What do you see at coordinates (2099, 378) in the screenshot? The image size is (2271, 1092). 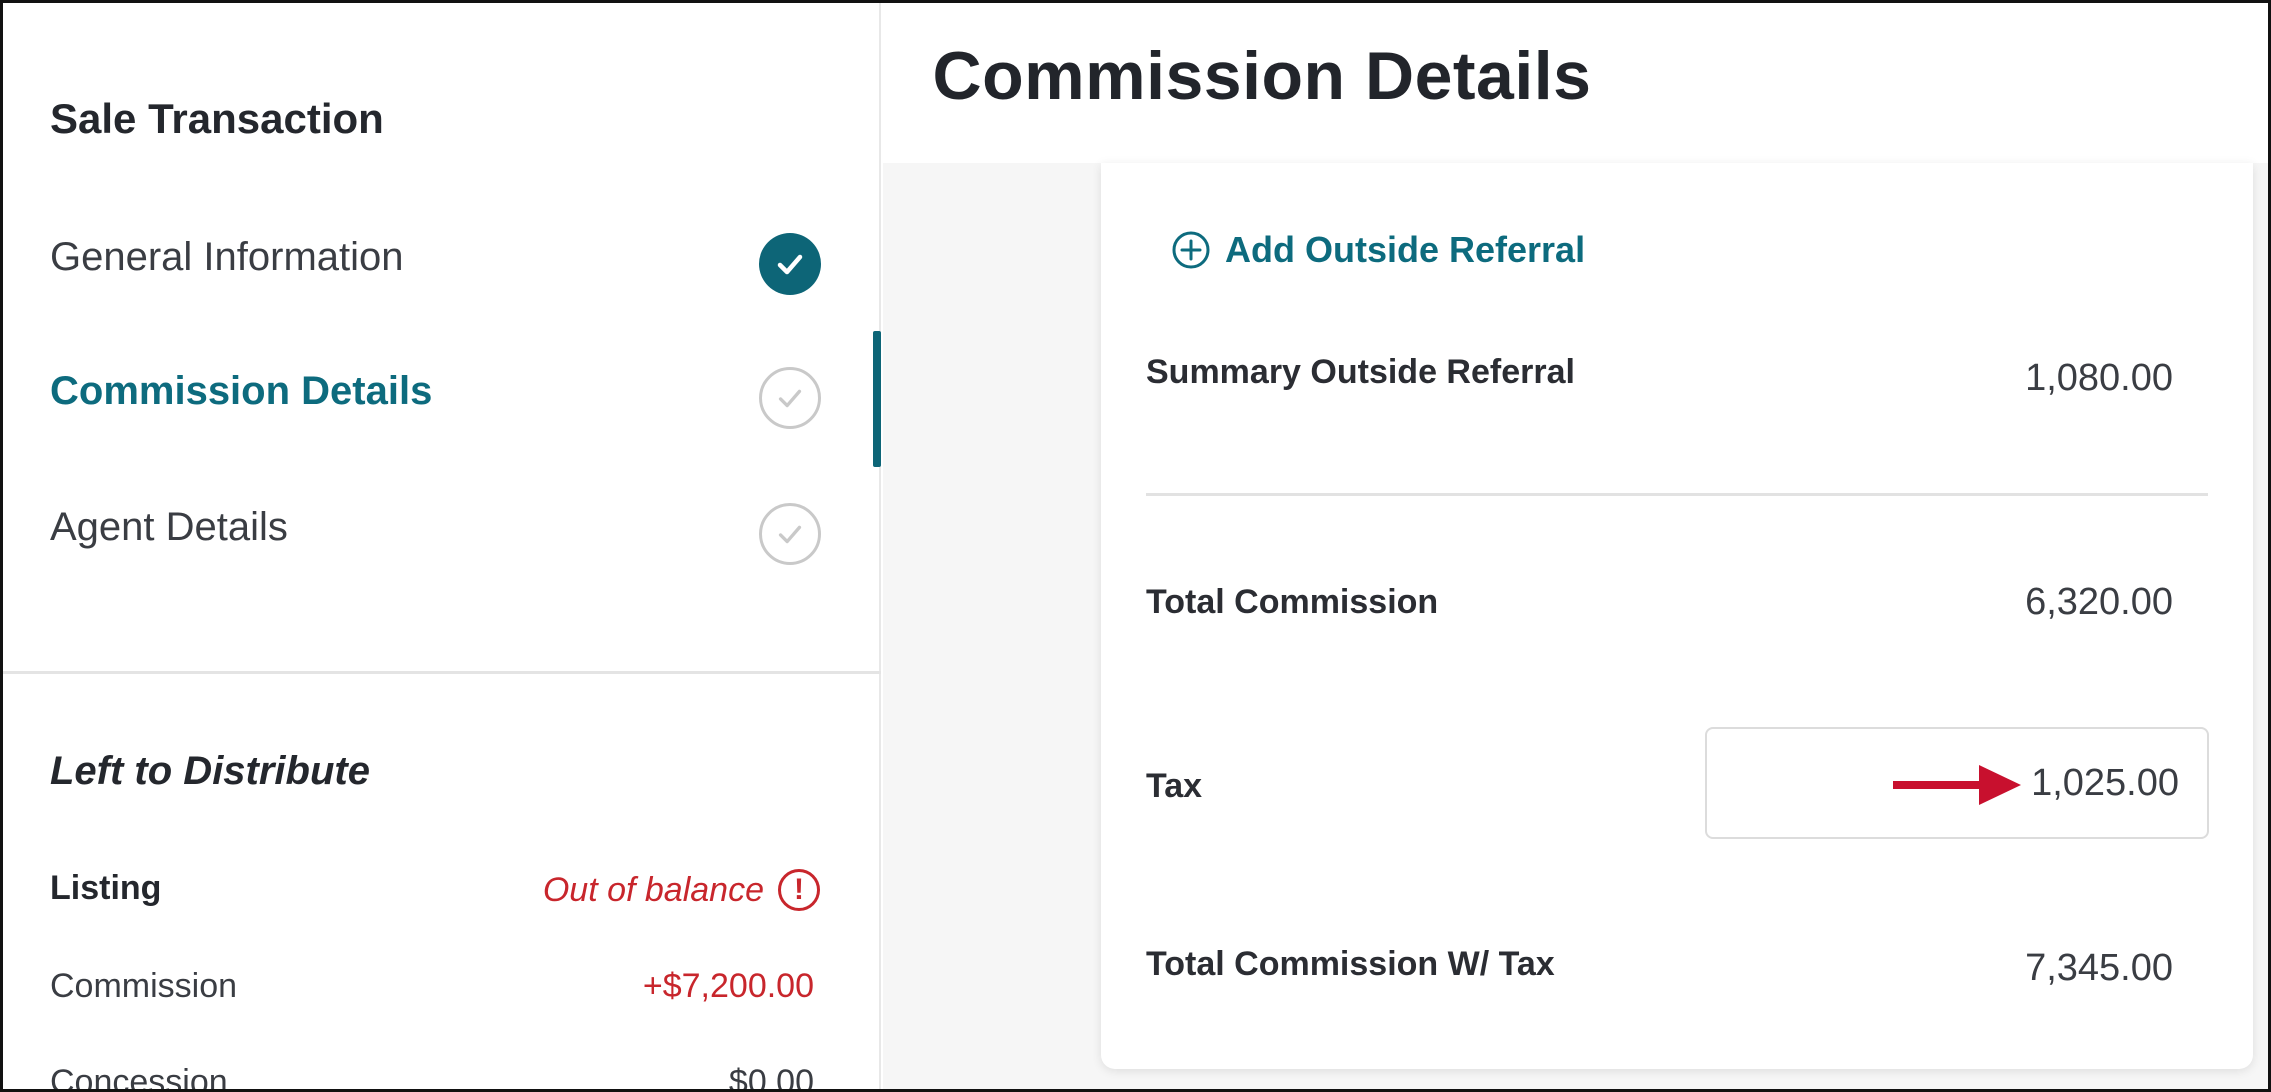 I see `summary-outside-referral-value: 1,080.00` at bounding box center [2099, 378].